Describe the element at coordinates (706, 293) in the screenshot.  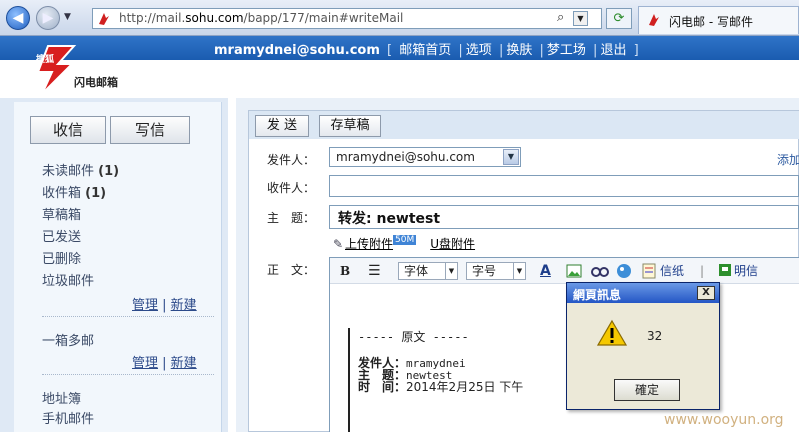
I see `close-icon: X` at that location.